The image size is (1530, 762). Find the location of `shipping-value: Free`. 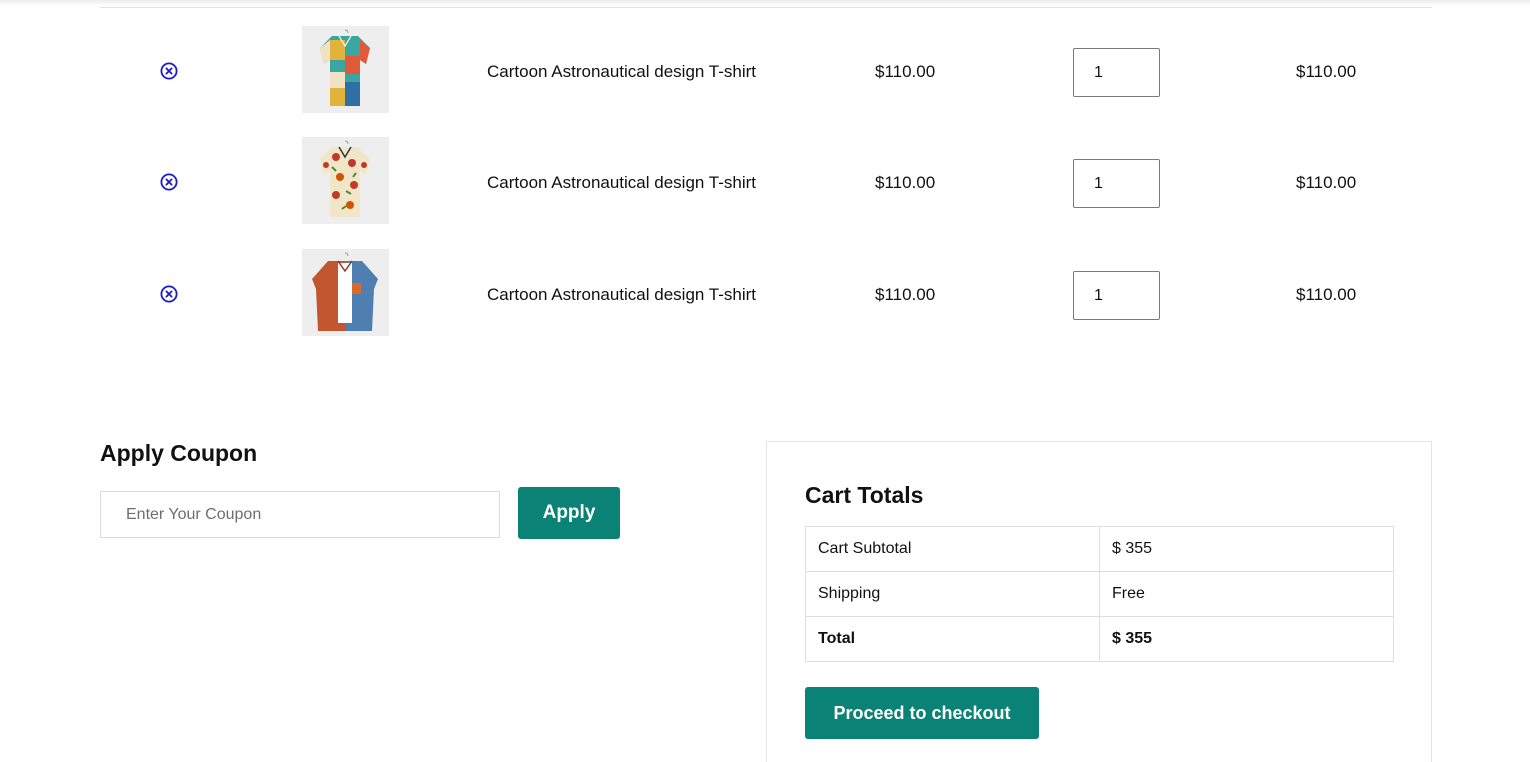

shipping-value: Free is located at coordinates (1246, 594).